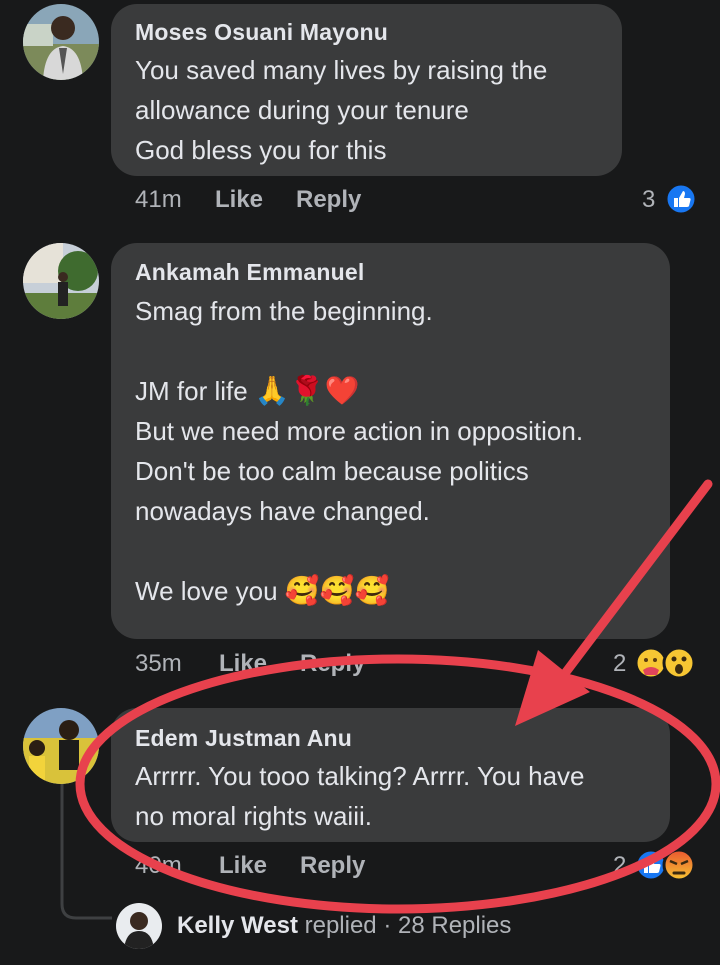 This screenshot has width=720, height=965. Describe the element at coordinates (237, 925) in the screenshot. I see `reply-author: Kelly West` at that location.